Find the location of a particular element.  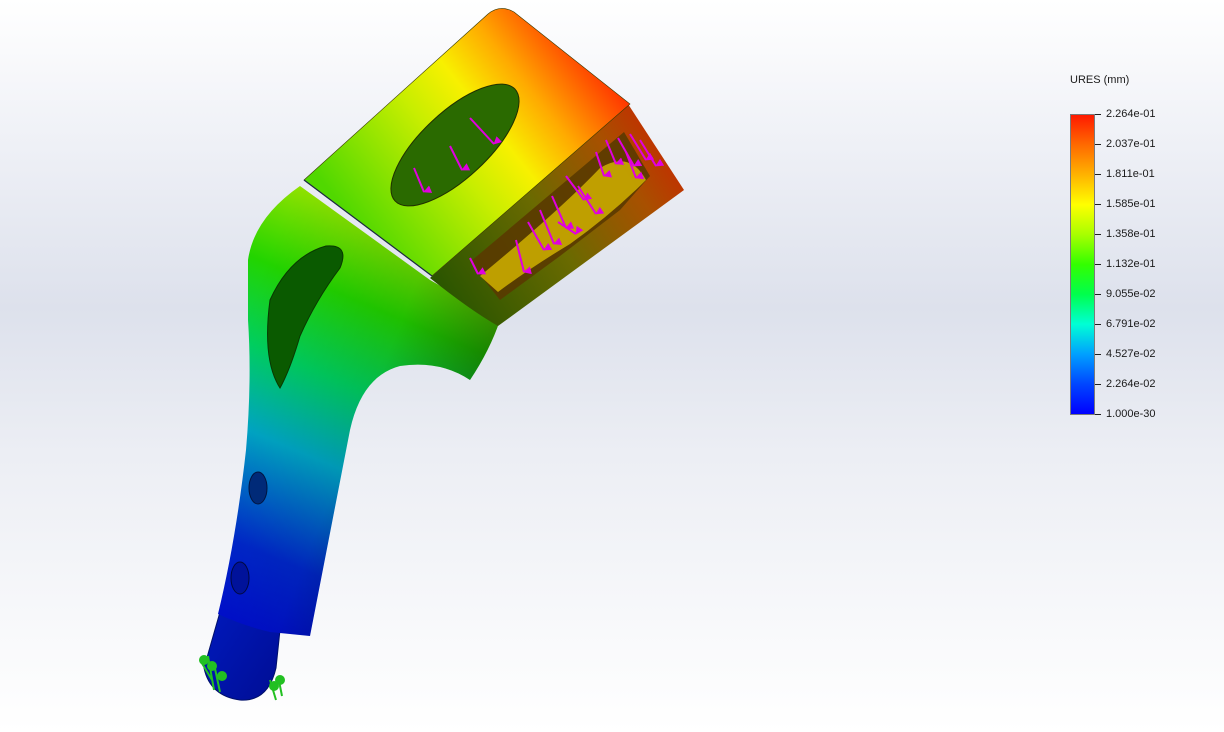

legend-tick-label: 1.811e-01 is located at coordinates (1130, 174).